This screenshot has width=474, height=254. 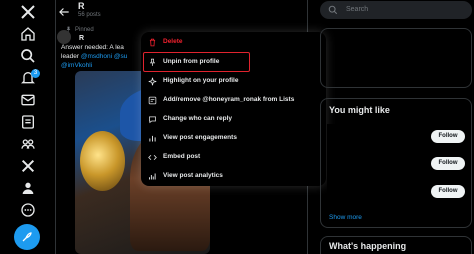 What do you see at coordinates (28, 166) in the screenshot?
I see `premium-icon` at bounding box center [28, 166].